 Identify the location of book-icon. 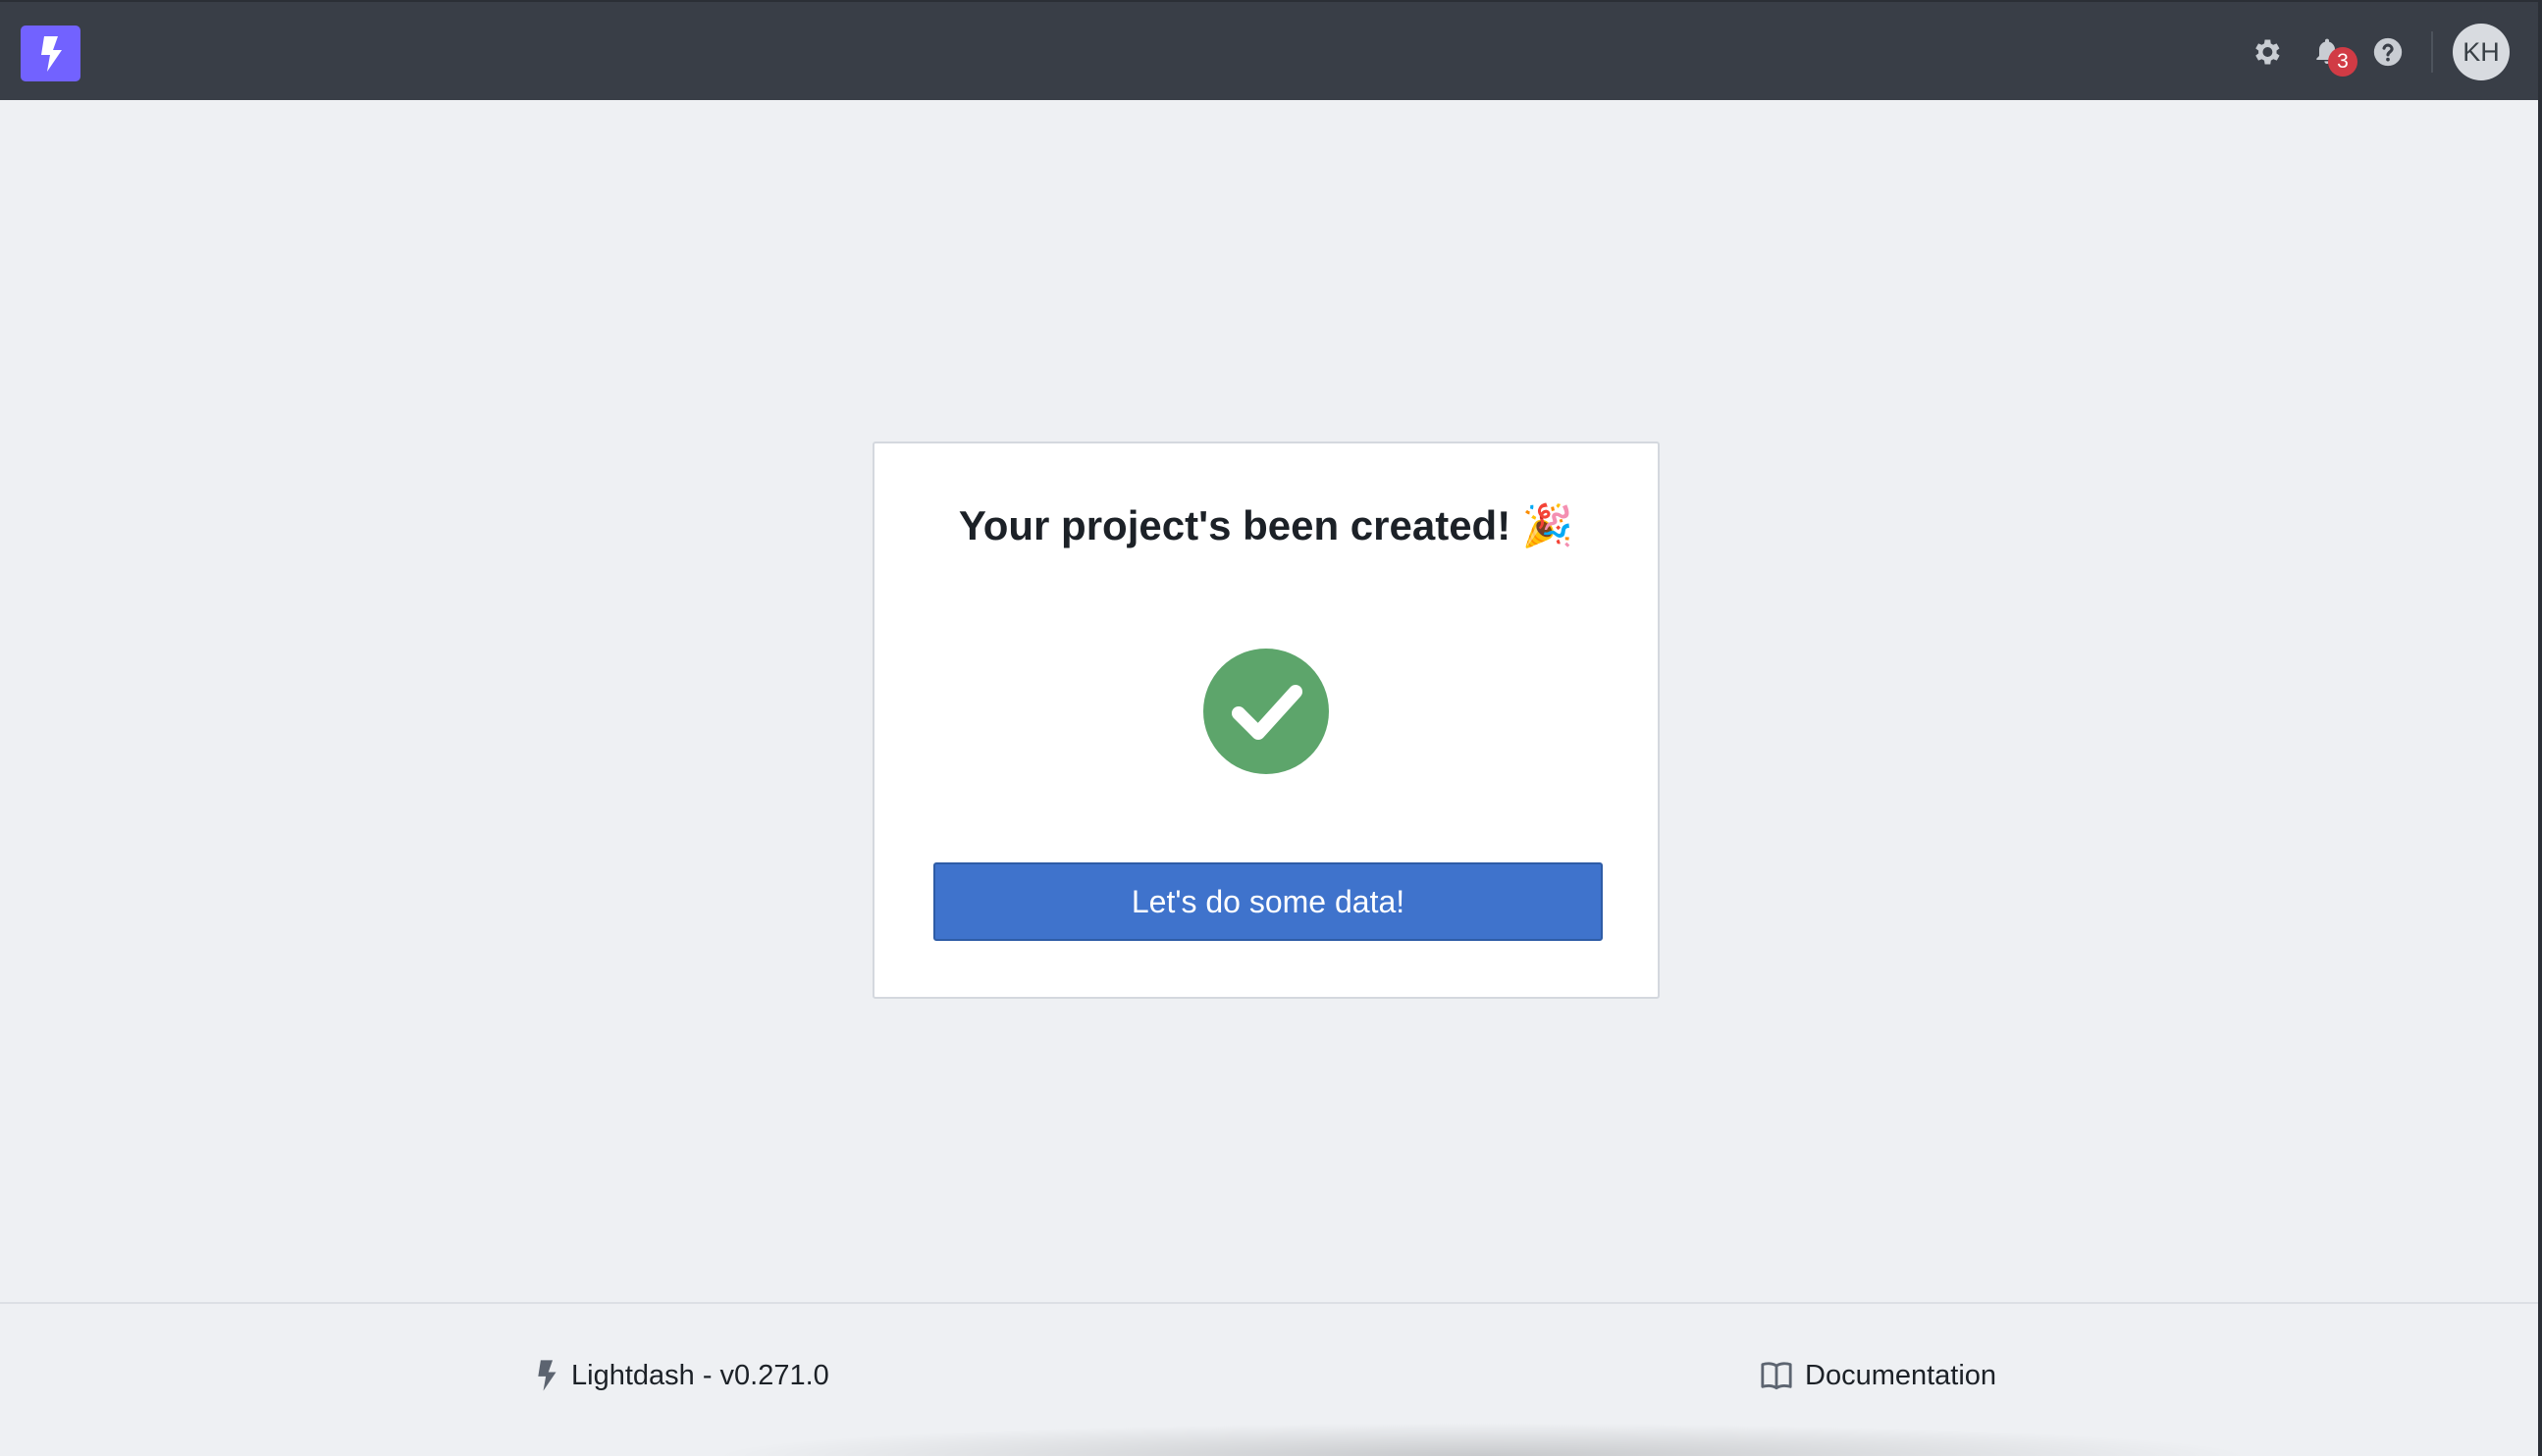
(1776, 1375).